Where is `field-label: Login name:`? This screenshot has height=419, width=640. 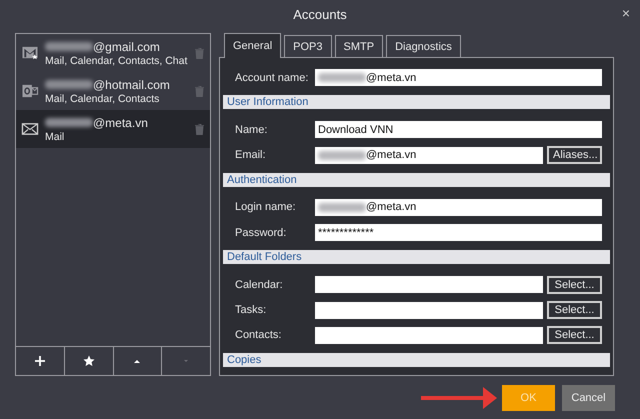
field-label: Login name: is located at coordinates (266, 207).